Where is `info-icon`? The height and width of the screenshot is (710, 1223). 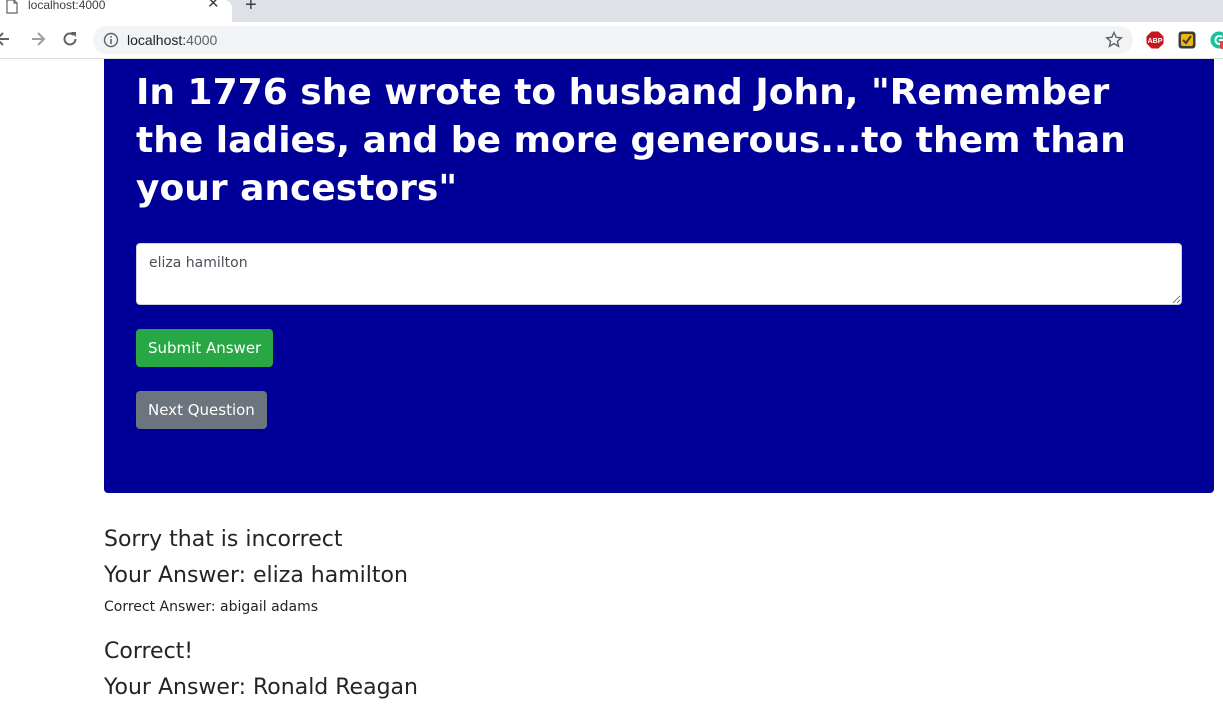 info-icon is located at coordinates (111, 40).